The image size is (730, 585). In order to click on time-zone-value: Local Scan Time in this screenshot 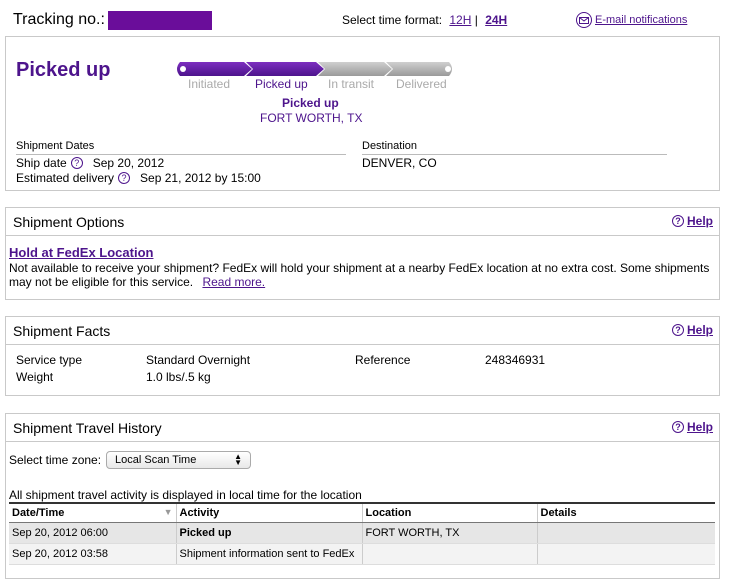, I will do `click(156, 460)`.